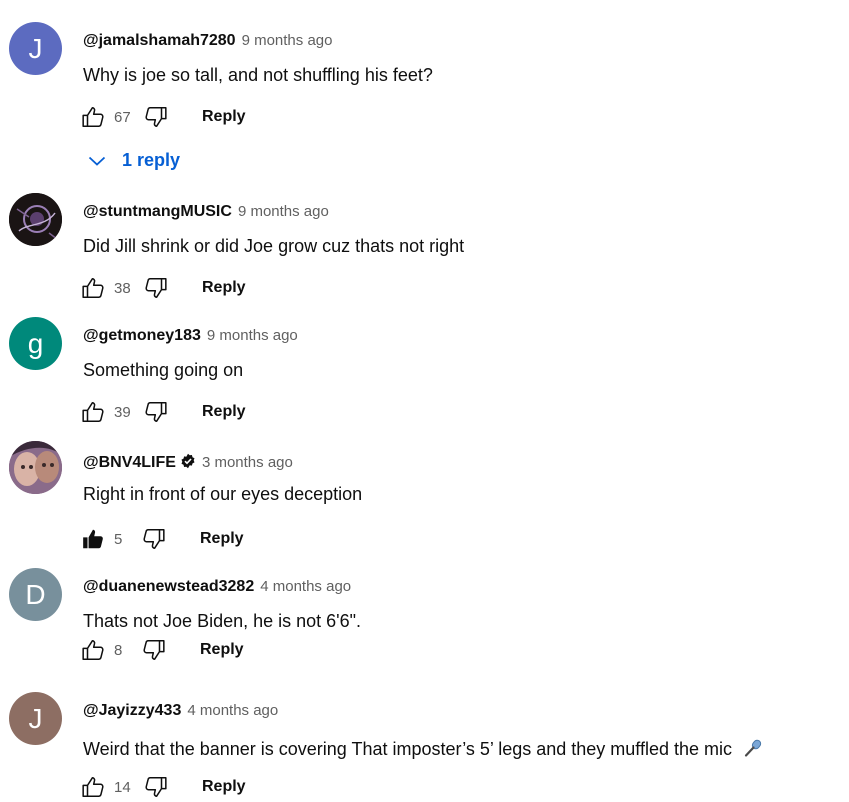  I want to click on microphone-emoji-icon, so click(753, 748).